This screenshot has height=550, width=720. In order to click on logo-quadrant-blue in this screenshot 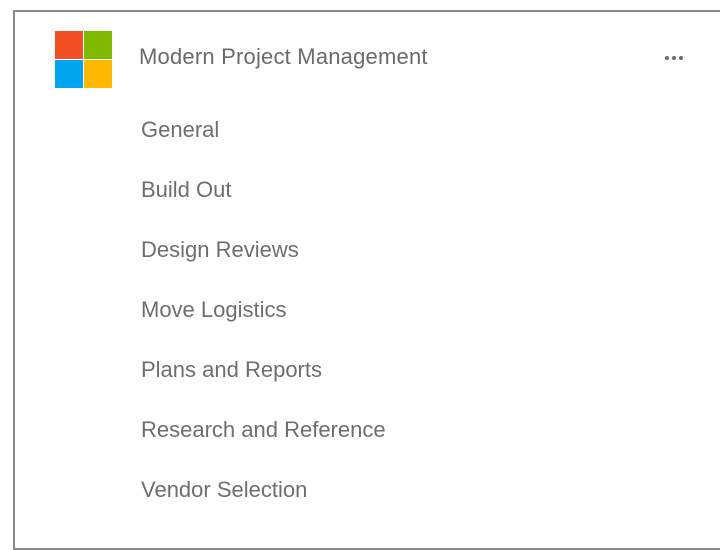, I will do `click(69, 74)`.